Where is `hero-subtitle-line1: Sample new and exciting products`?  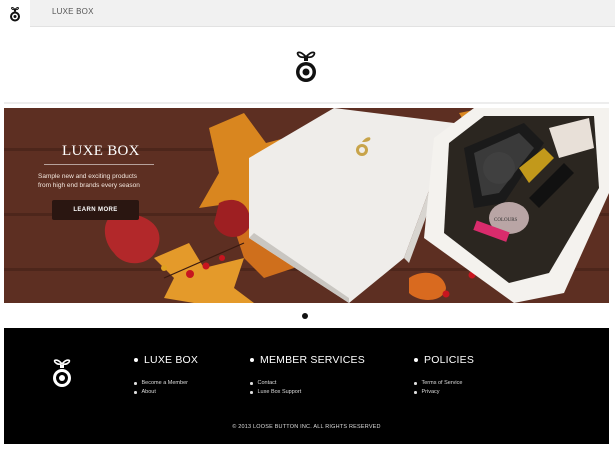
hero-subtitle-line1: Sample new and exciting products is located at coordinates (88, 176).